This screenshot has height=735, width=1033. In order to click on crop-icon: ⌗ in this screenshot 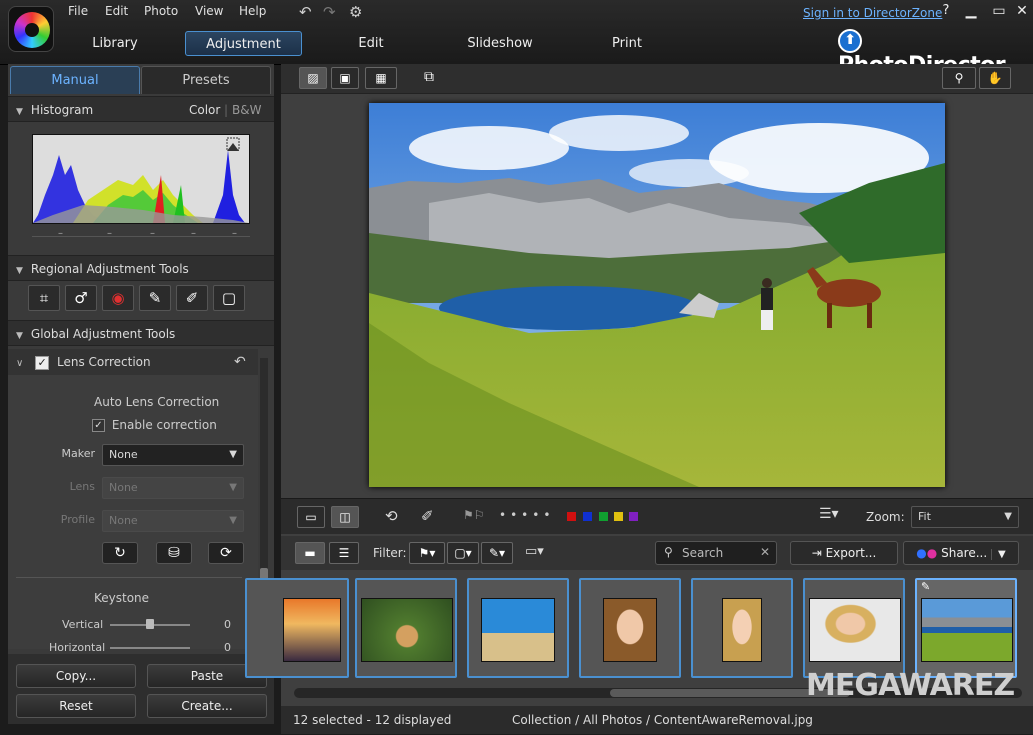, I will do `click(44, 298)`.